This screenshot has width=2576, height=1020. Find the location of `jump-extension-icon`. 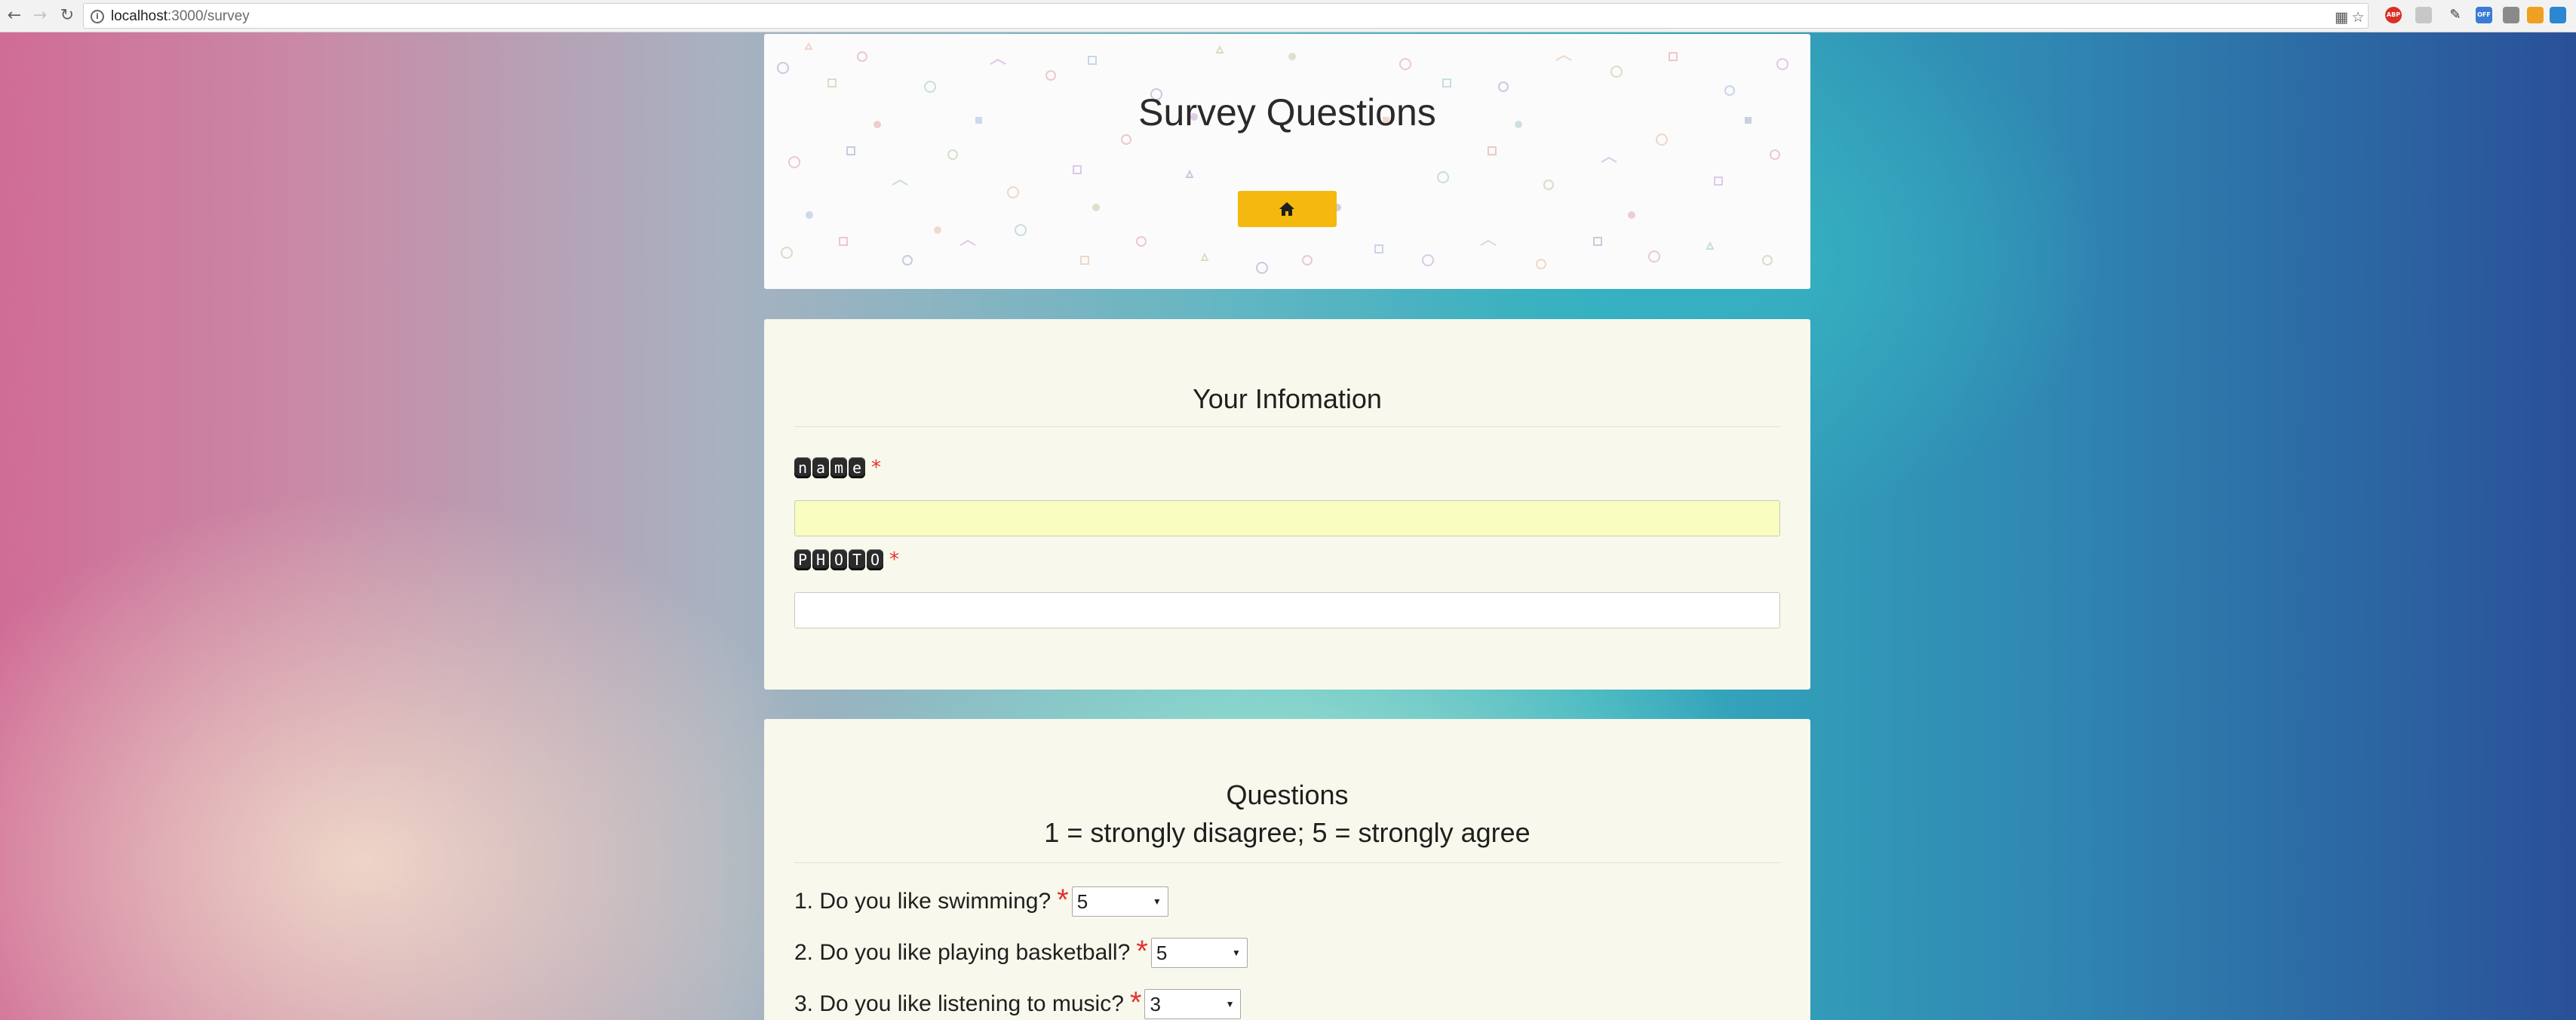

jump-extension-icon is located at coordinates (2535, 15).